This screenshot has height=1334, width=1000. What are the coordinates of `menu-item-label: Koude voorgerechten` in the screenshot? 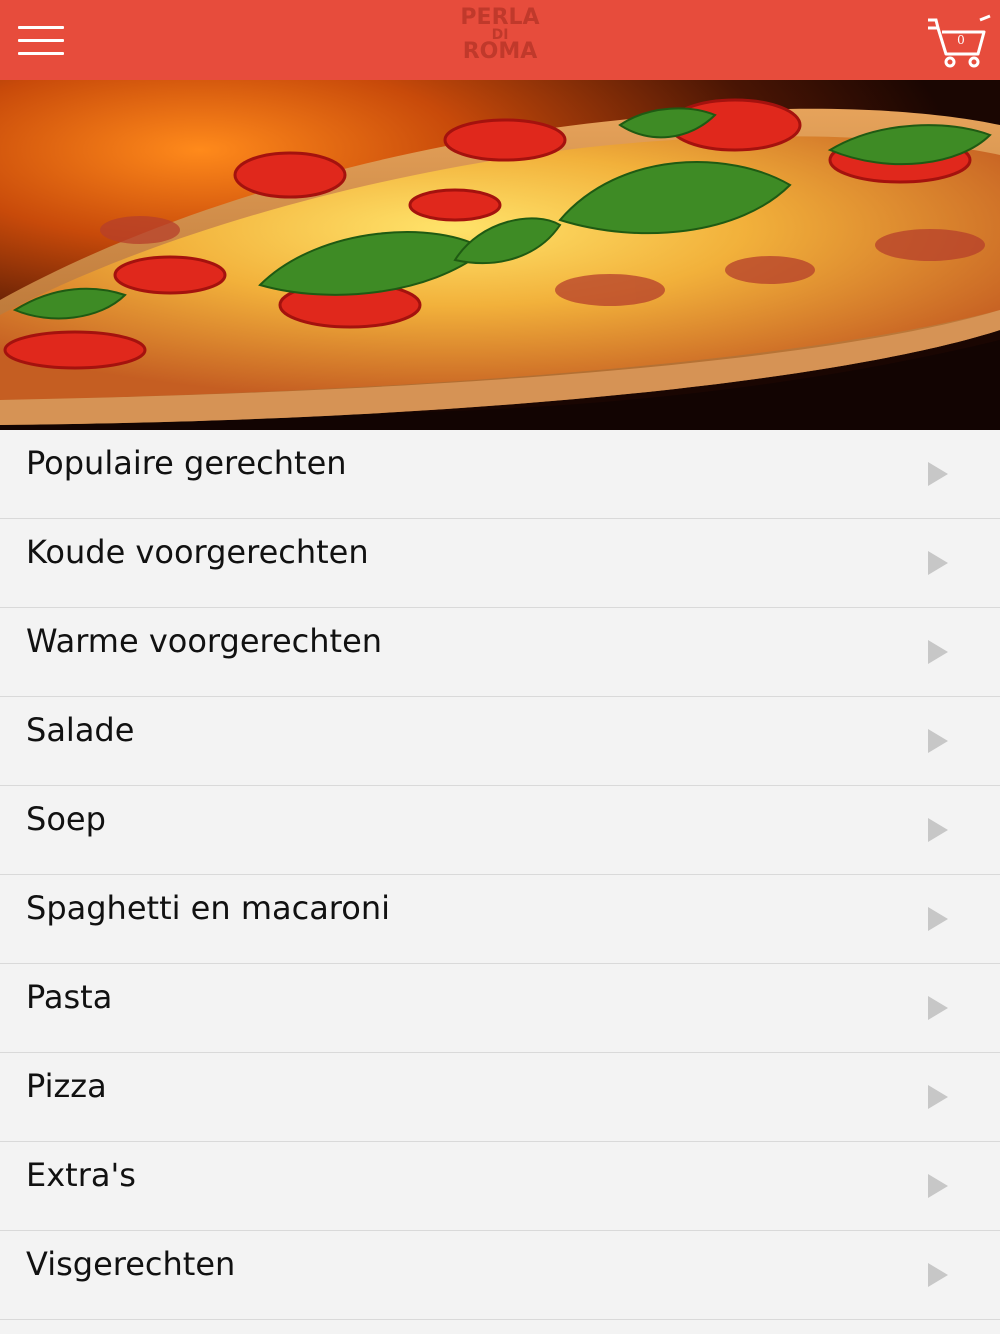 It's located at (197, 552).